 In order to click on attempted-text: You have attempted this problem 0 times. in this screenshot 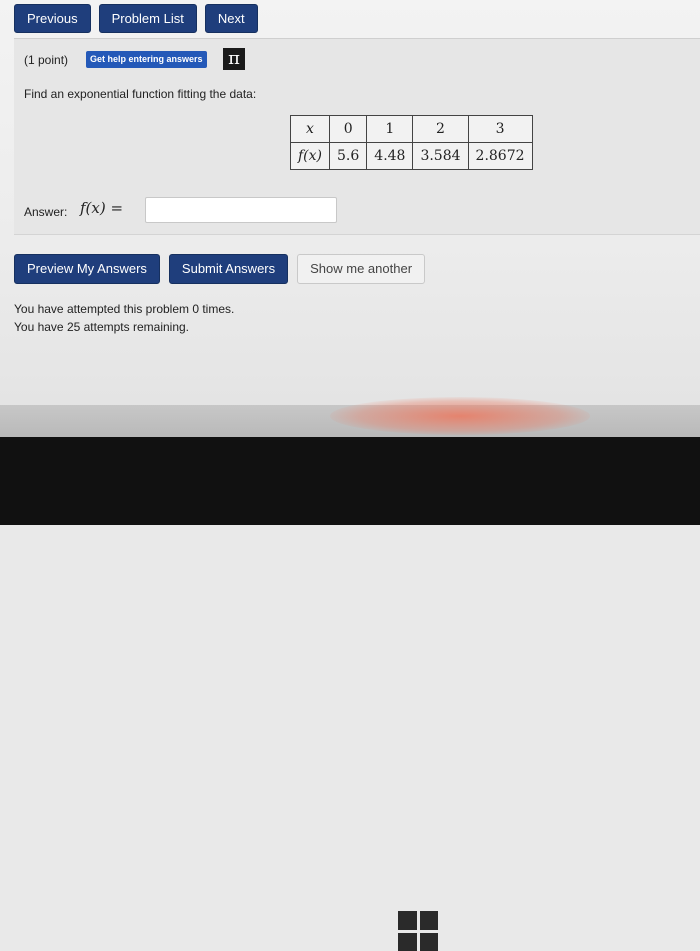, I will do `click(124, 309)`.